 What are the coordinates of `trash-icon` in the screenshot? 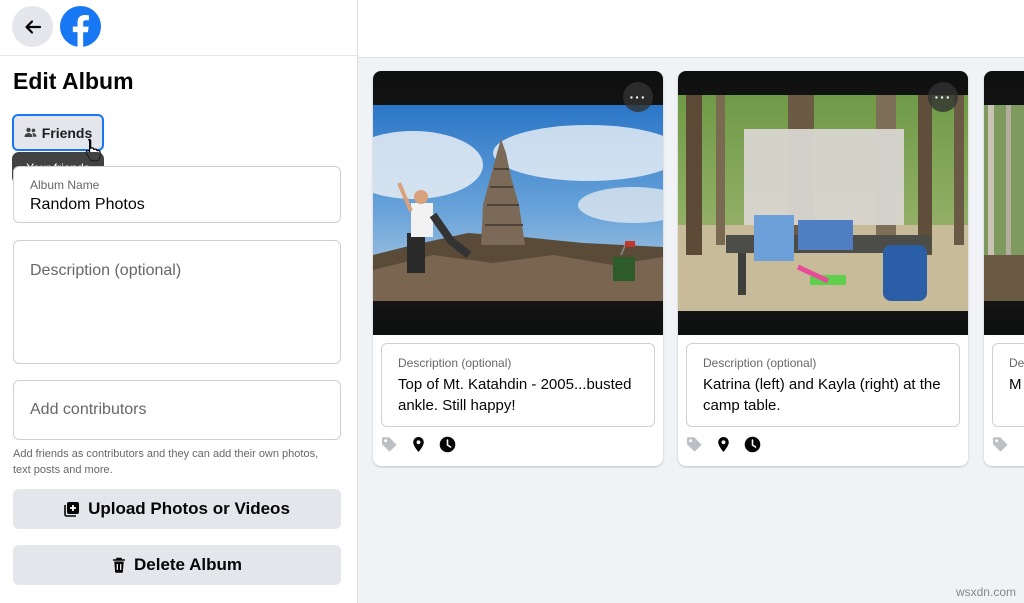 It's located at (118, 565).